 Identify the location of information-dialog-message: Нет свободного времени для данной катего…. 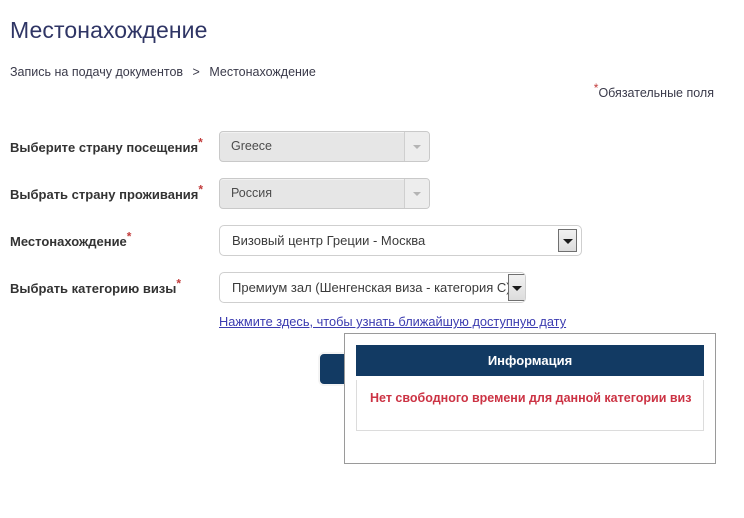
(531, 398).